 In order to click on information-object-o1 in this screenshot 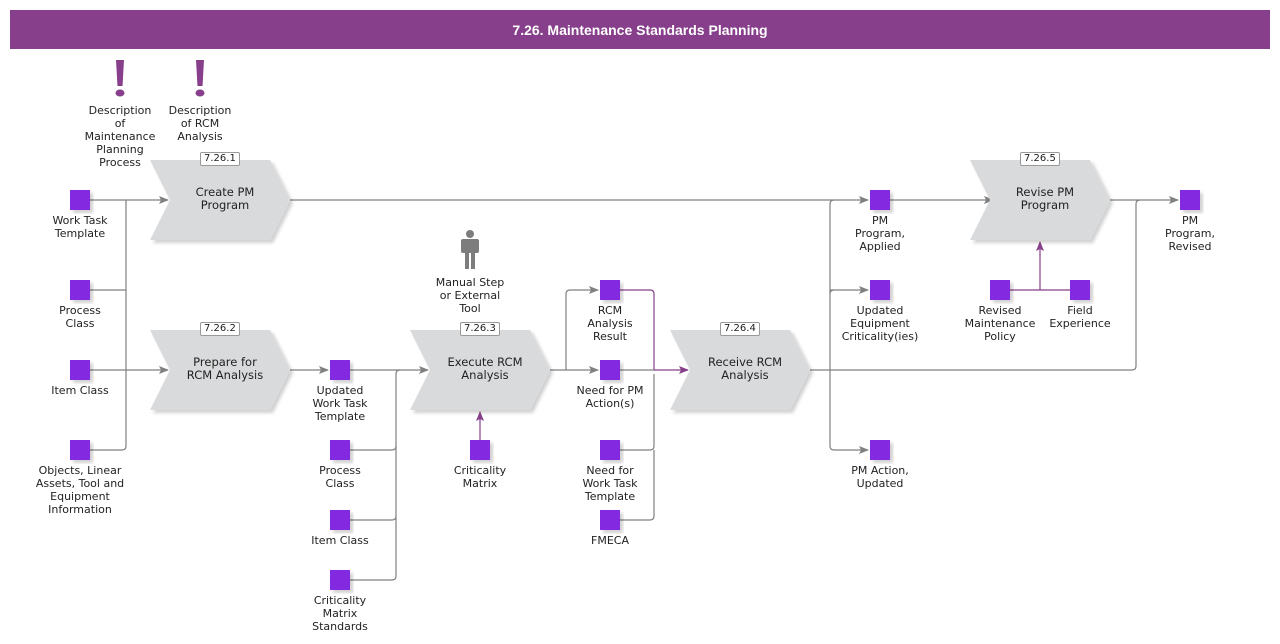, I will do `click(80, 200)`.